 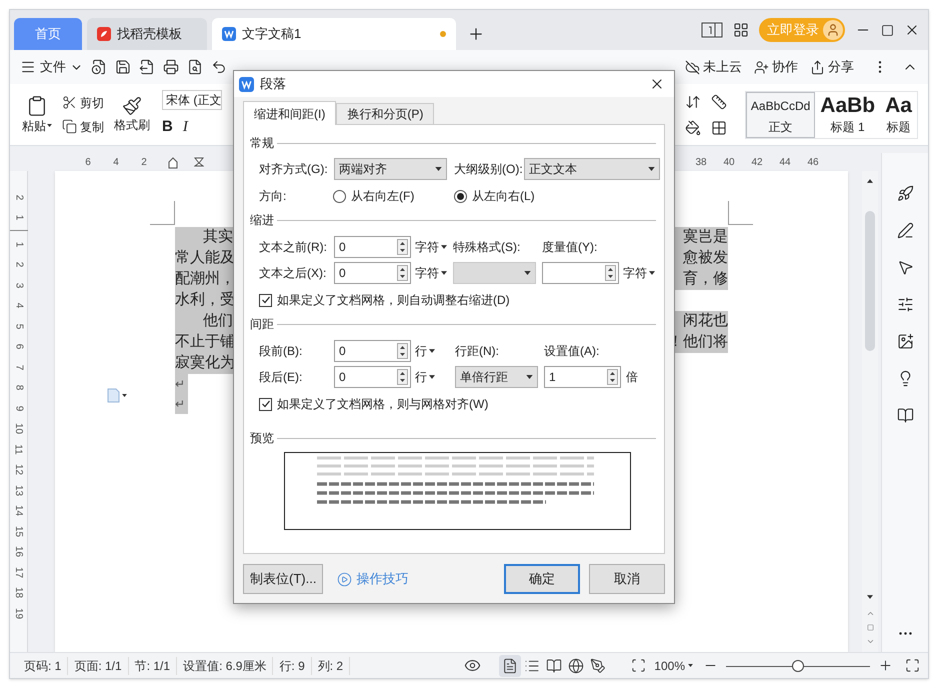 I want to click on pen-icon, so click(x=905, y=230).